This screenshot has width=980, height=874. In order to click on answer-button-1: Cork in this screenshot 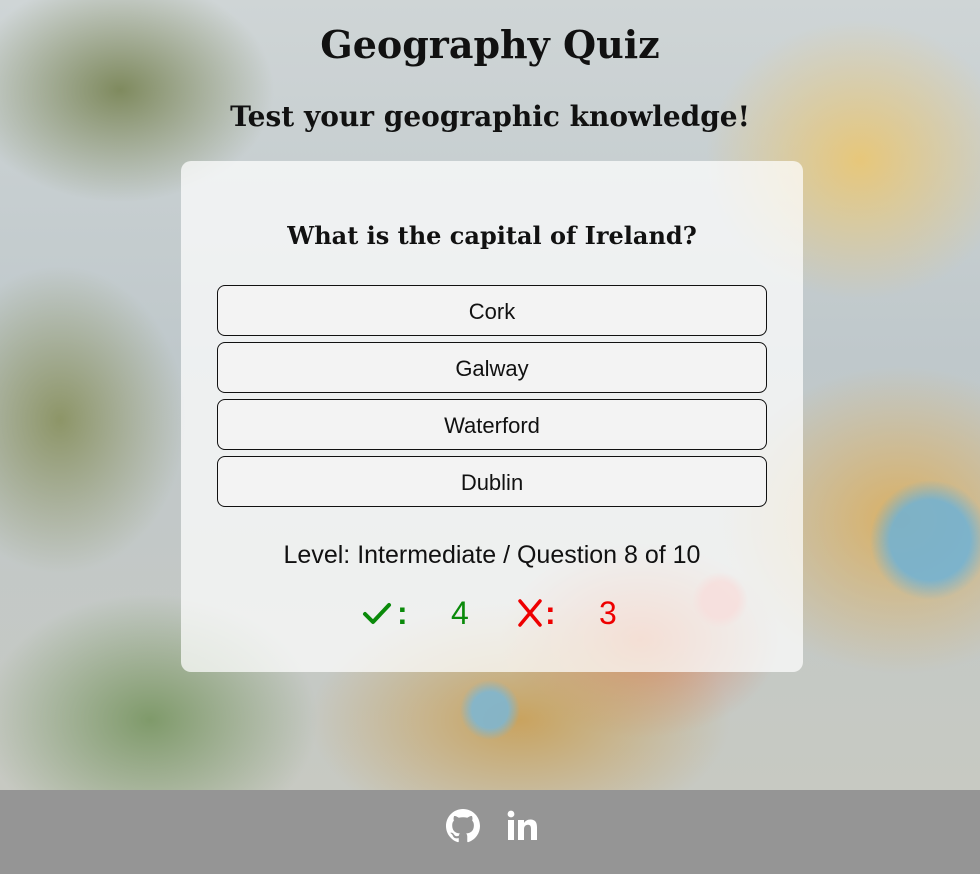, I will do `click(492, 310)`.